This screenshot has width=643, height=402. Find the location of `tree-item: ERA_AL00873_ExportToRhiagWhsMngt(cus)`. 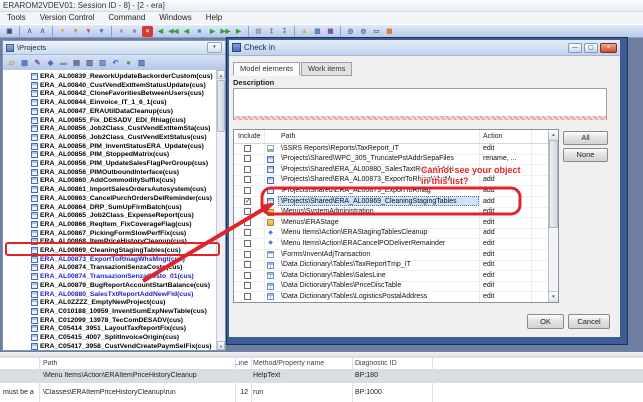

tree-item: ERA_AL00873_ExportToRhiagWhsMngt(cus) is located at coordinates (94, 259).